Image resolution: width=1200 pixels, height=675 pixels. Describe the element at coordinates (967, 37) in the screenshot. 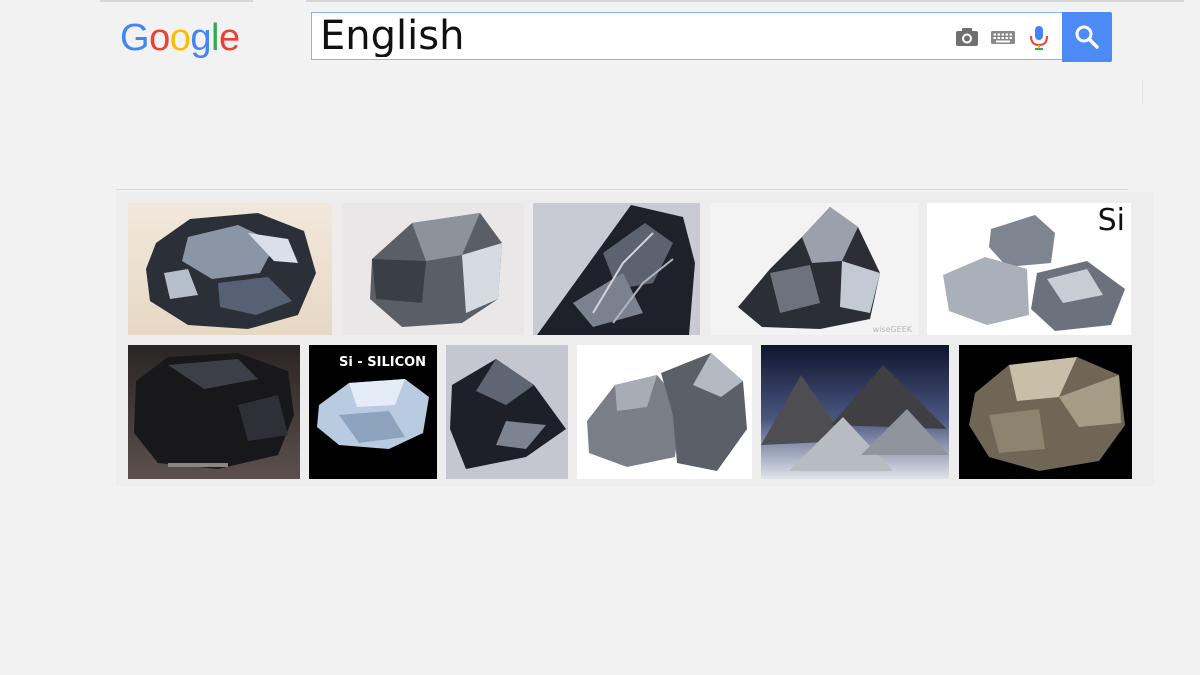

I see `camera-icon` at that location.